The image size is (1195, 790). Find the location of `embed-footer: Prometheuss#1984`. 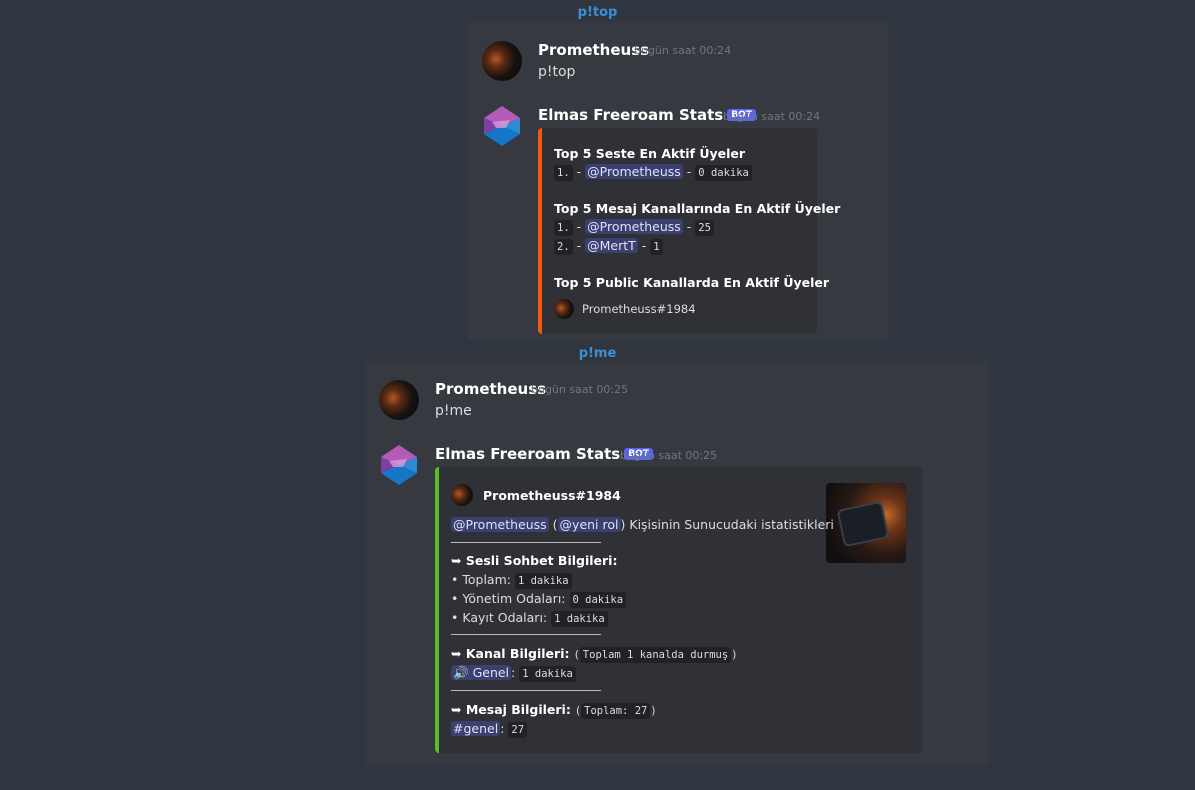

embed-footer: Prometheuss#1984 is located at coordinates (639, 309).